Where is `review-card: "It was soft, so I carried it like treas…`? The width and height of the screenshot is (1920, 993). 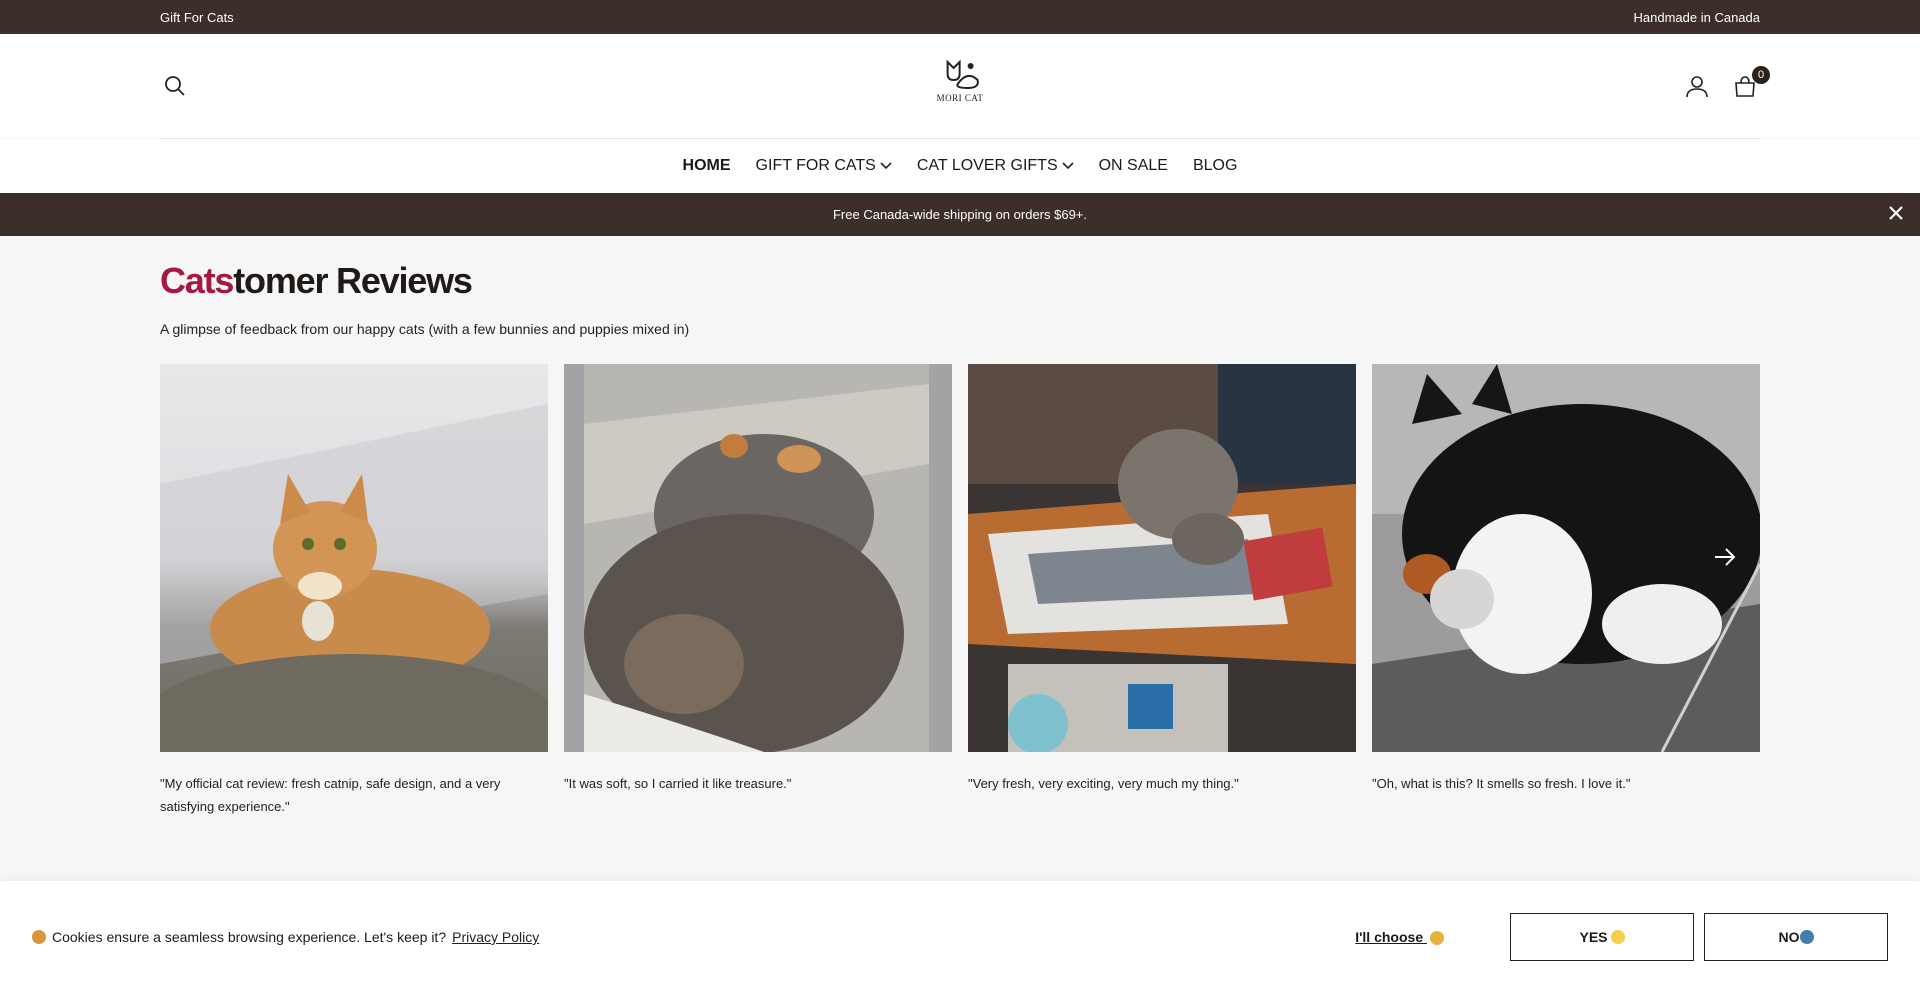
review-card: "It was soft, so I carried it like treas… is located at coordinates (758, 590).